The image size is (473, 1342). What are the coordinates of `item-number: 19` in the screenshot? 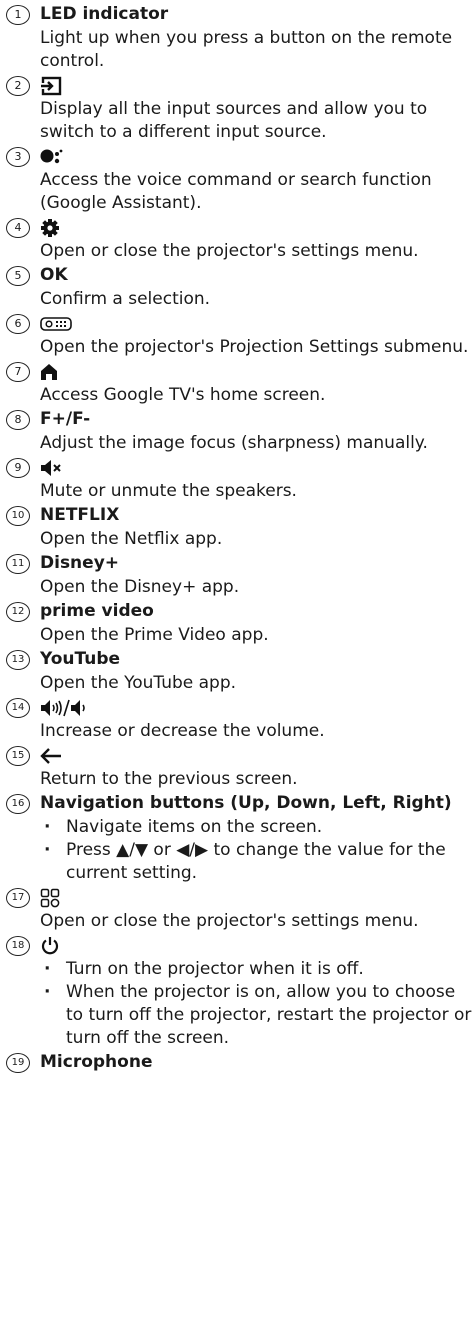 It's located at (18, 1063).